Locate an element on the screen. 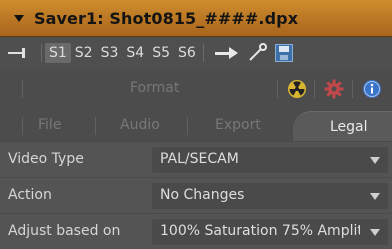 The image size is (392, 249). version-slot-s5: S5 is located at coordinates (161, 53).